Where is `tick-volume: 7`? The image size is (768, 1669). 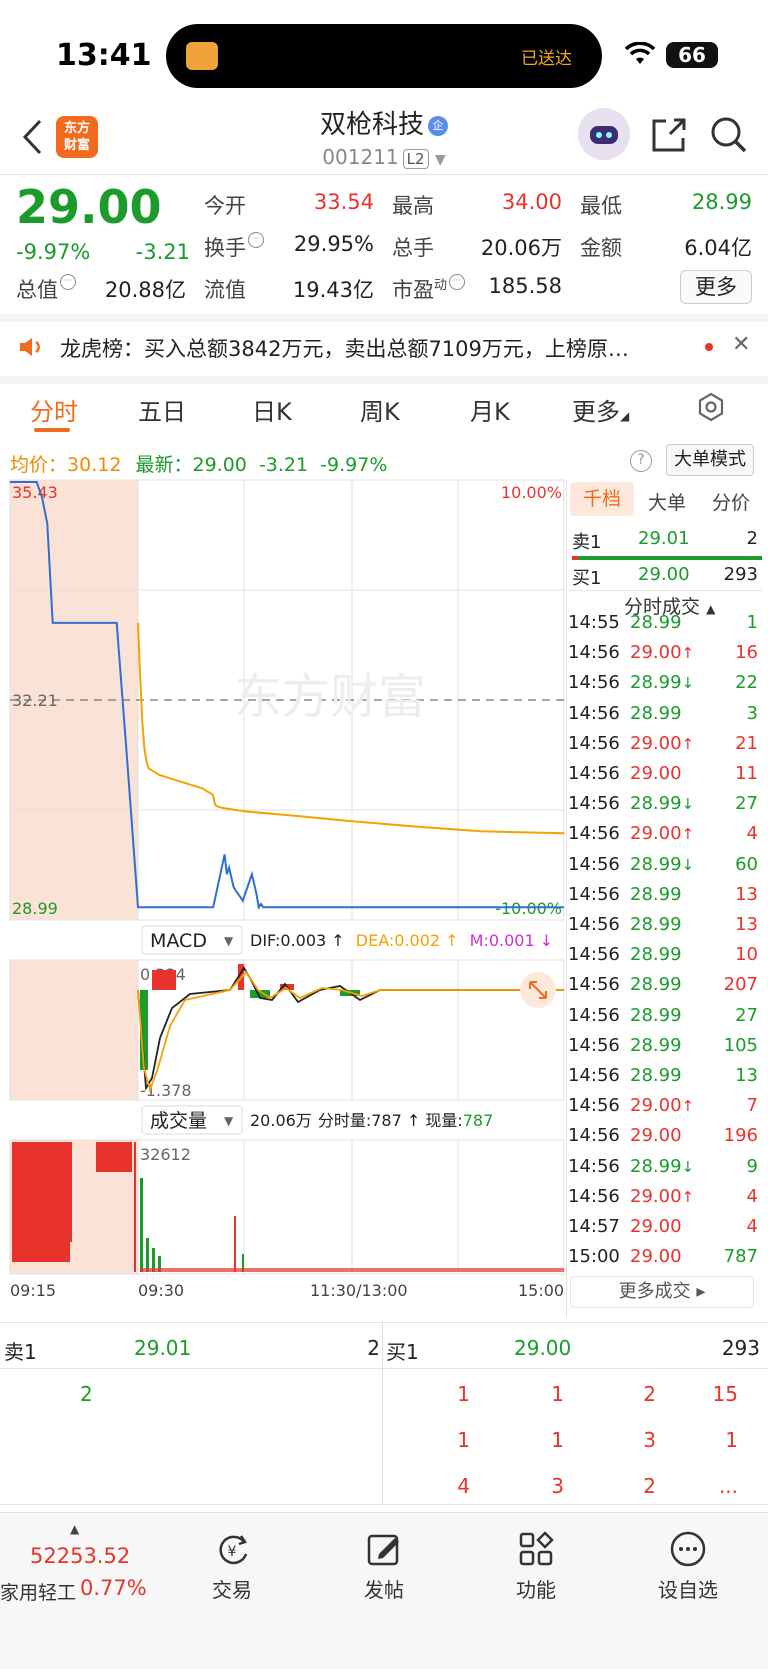
tick-volume: 7 is located at coordinates (752, 1106).